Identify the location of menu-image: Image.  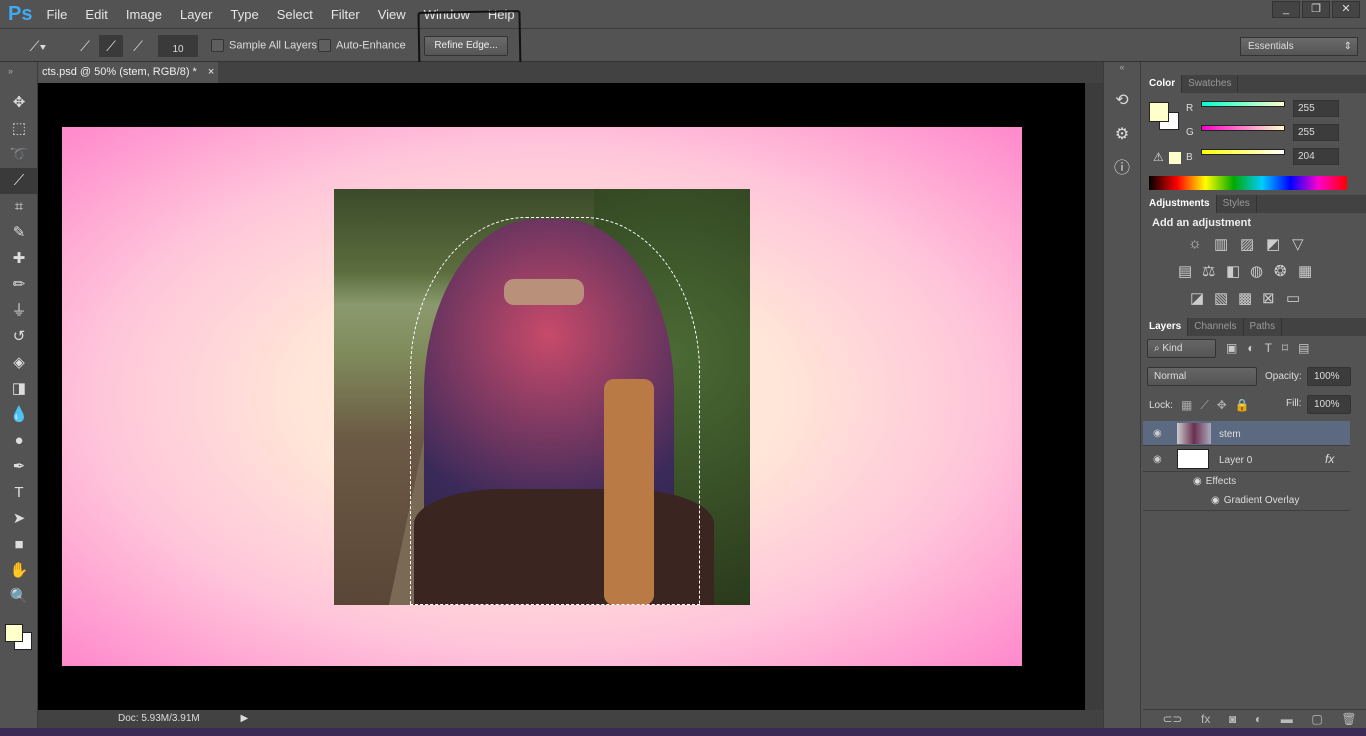
(144, 14).